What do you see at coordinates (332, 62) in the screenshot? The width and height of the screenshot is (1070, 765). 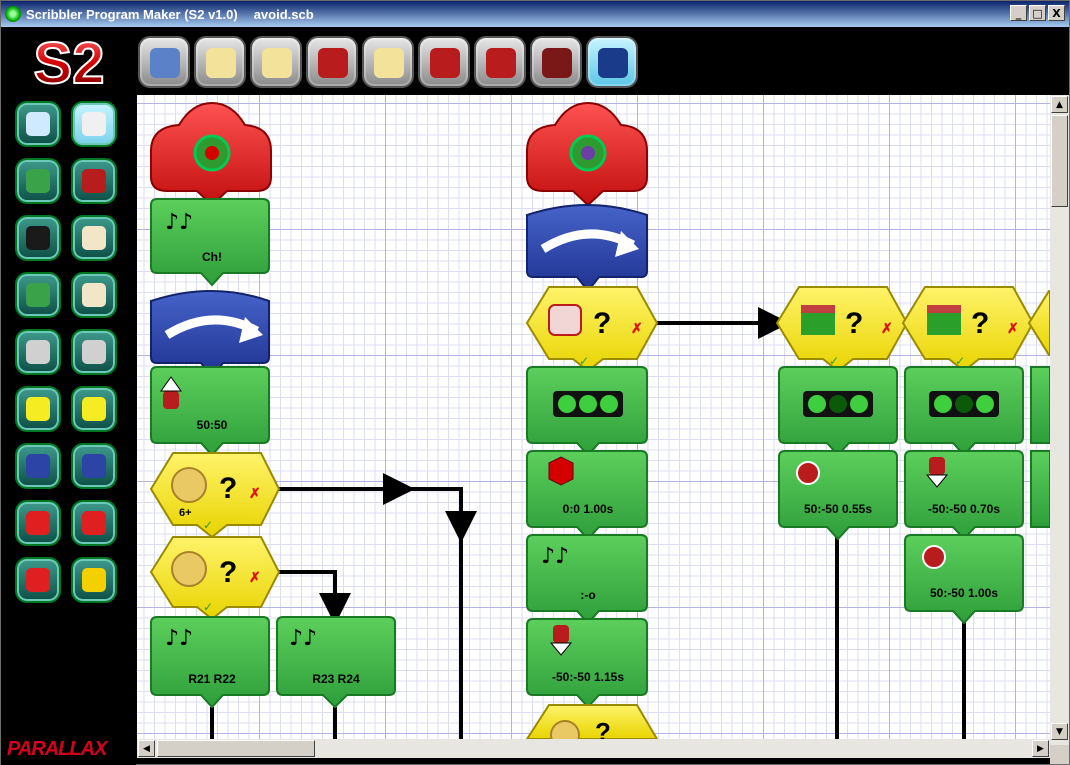 I see `load-robot-button` at bounding box center [332, 62].